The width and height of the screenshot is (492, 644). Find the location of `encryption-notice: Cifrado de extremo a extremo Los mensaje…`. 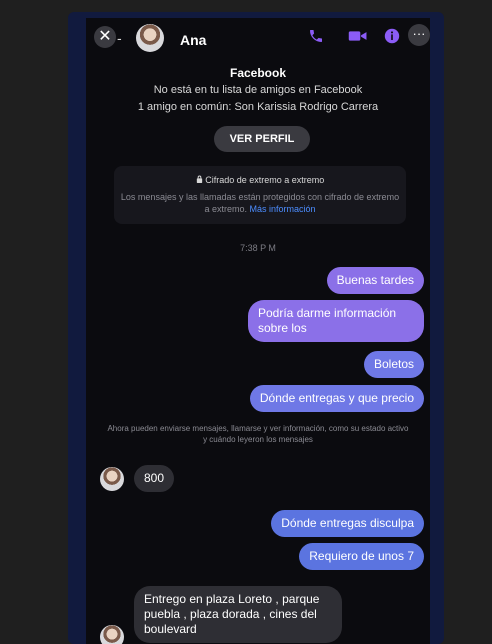

encryption-notice: Cifrado de extremo a extremo Los mensaje… is located at coordinates (260, 195).